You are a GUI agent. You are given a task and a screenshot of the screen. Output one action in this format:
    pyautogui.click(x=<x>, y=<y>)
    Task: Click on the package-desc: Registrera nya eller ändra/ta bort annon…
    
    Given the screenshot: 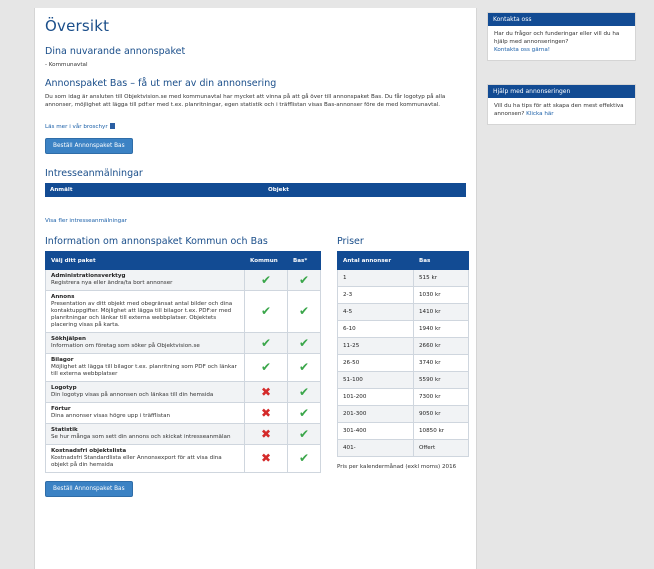 What is the action you would take?
    pyautogui.click(x=112, y=283)
    